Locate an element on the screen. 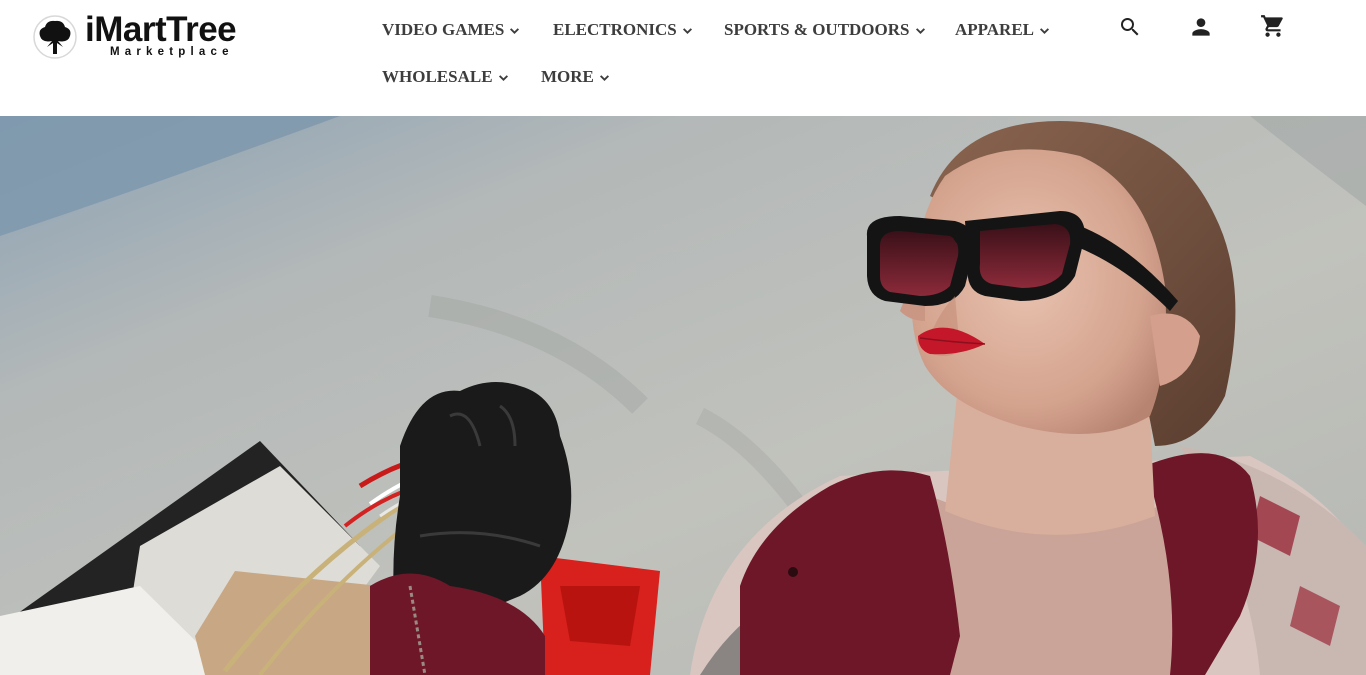 The width and height of the screenshot is (1366, 675). nav-label: MORE is located at coordinates (567, 76).